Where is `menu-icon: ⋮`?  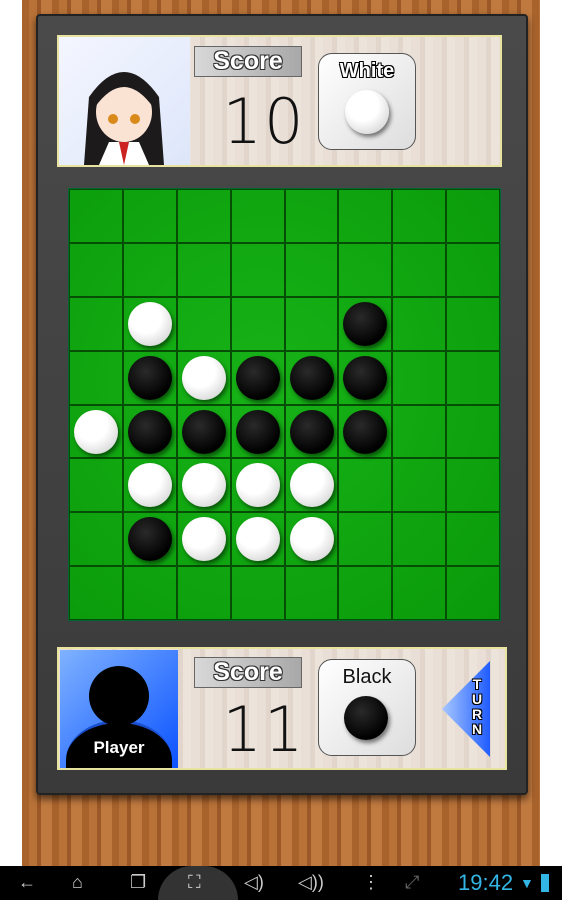
menu-icon: ⋮ is located at coordinates (371, 882).